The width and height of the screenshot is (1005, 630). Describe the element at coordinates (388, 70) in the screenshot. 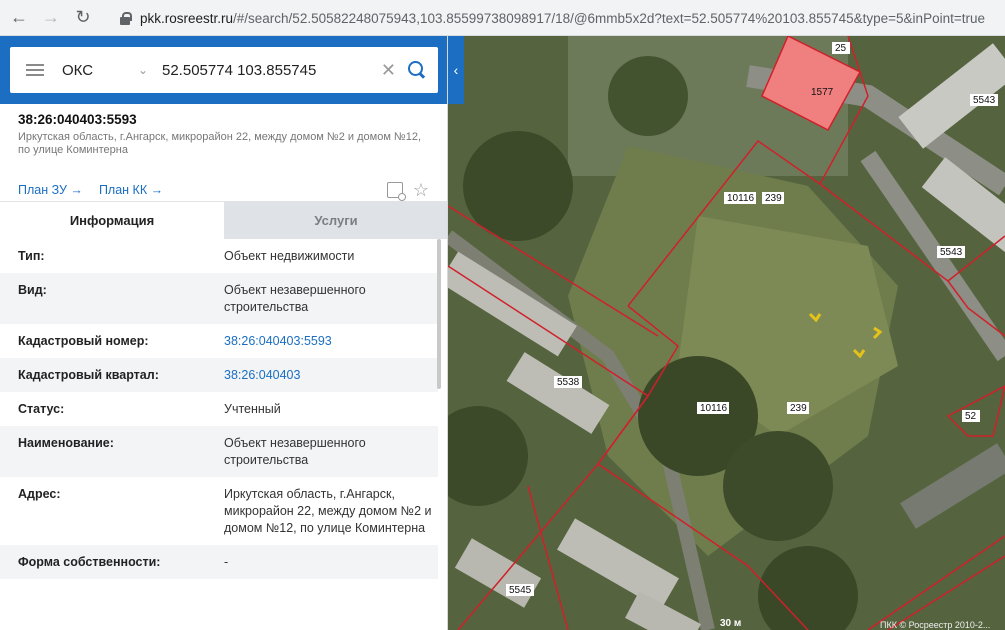

I see `clear-icon: ✕` at that location.